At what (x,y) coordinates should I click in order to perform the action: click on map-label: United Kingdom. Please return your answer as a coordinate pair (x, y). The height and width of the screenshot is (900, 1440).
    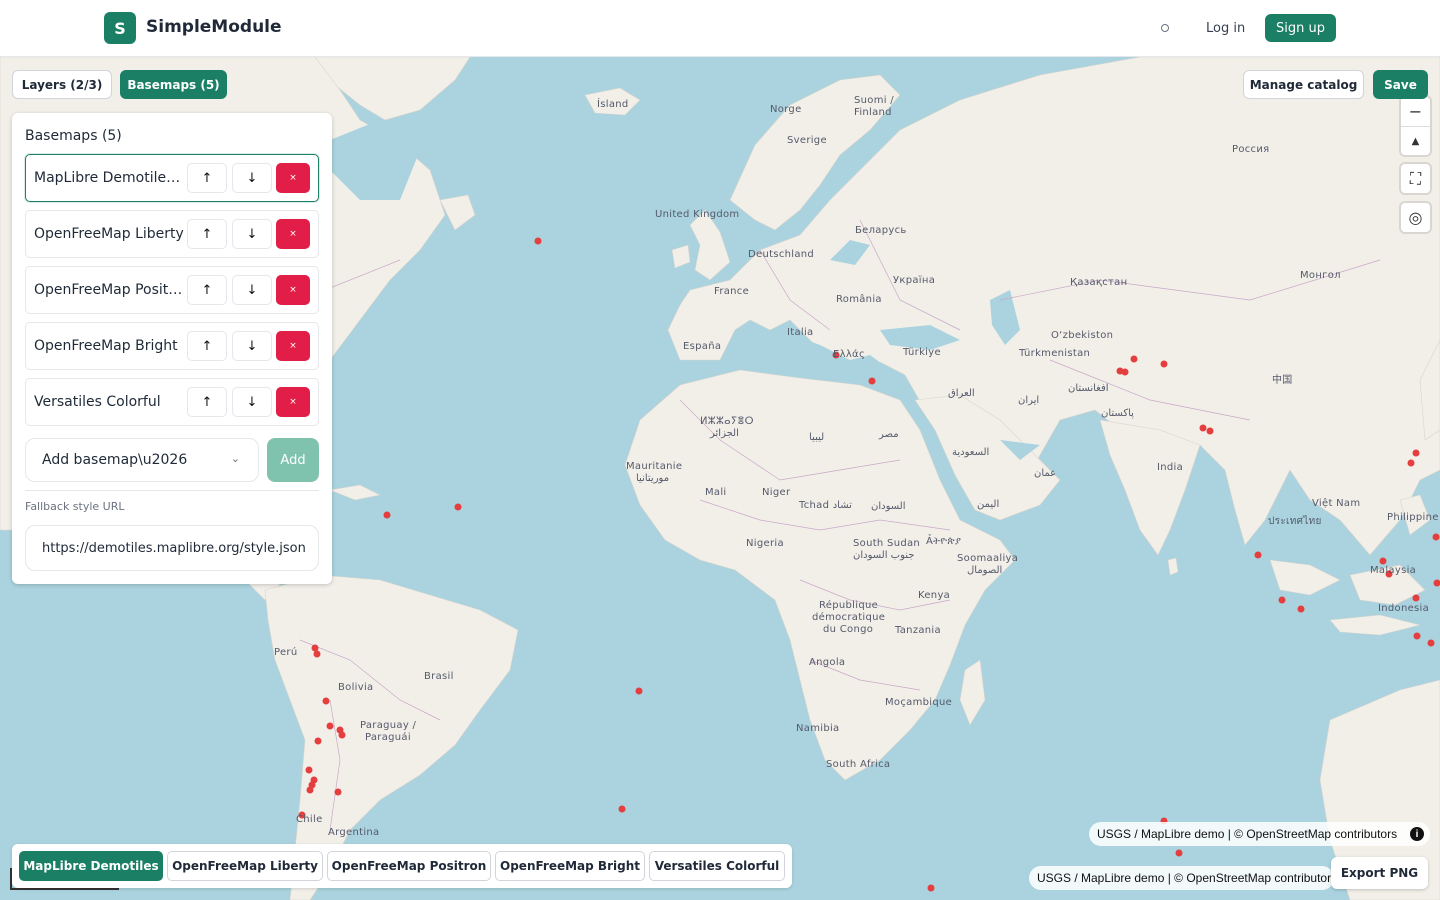
    Looking at the image, I should click on (697, 214).